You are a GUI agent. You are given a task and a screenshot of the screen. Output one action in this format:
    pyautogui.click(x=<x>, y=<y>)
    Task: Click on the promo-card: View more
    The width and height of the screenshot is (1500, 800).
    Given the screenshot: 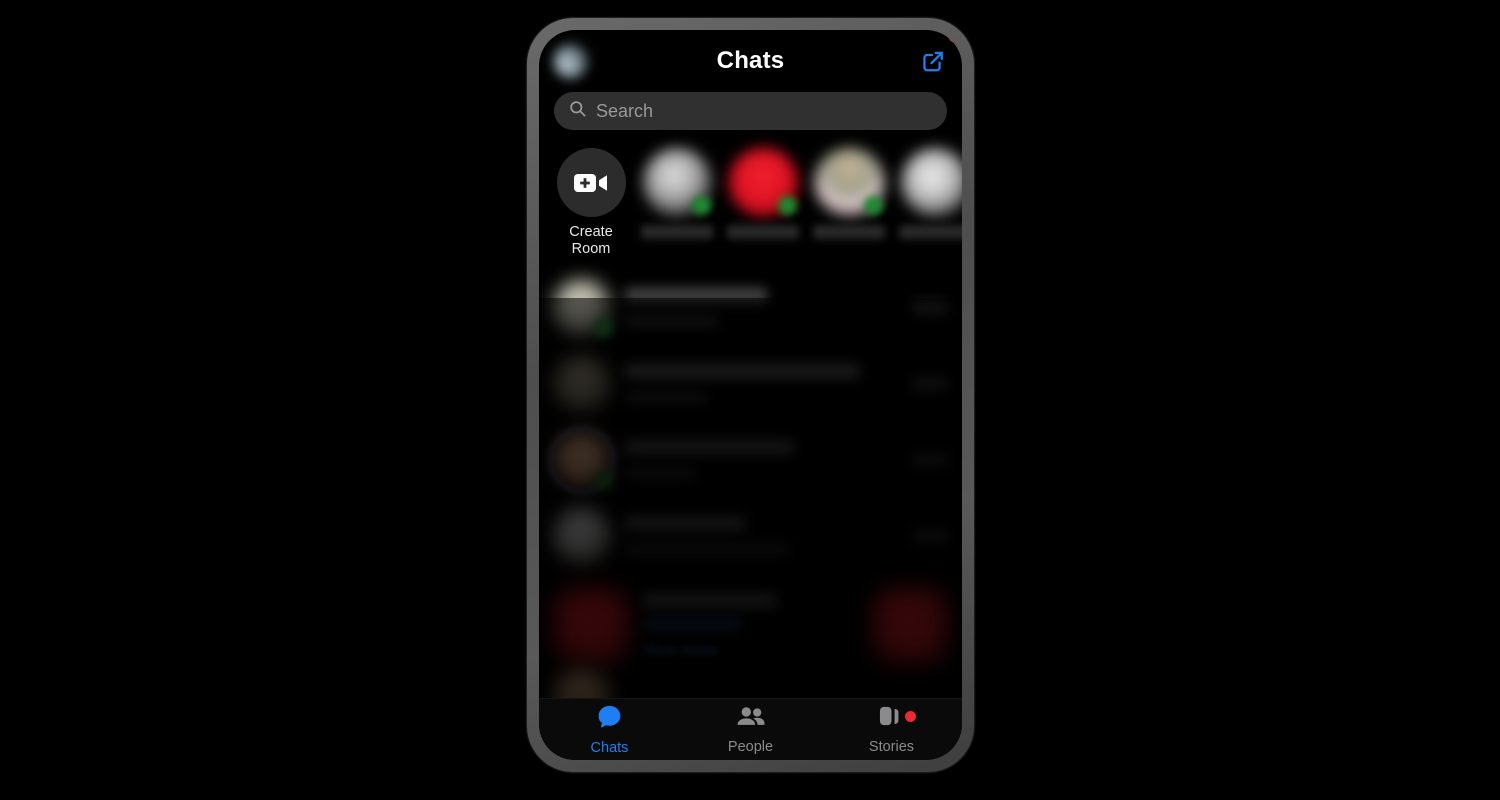 What is the action you would take?
    pyautogui.click(x=750, y=626)
    